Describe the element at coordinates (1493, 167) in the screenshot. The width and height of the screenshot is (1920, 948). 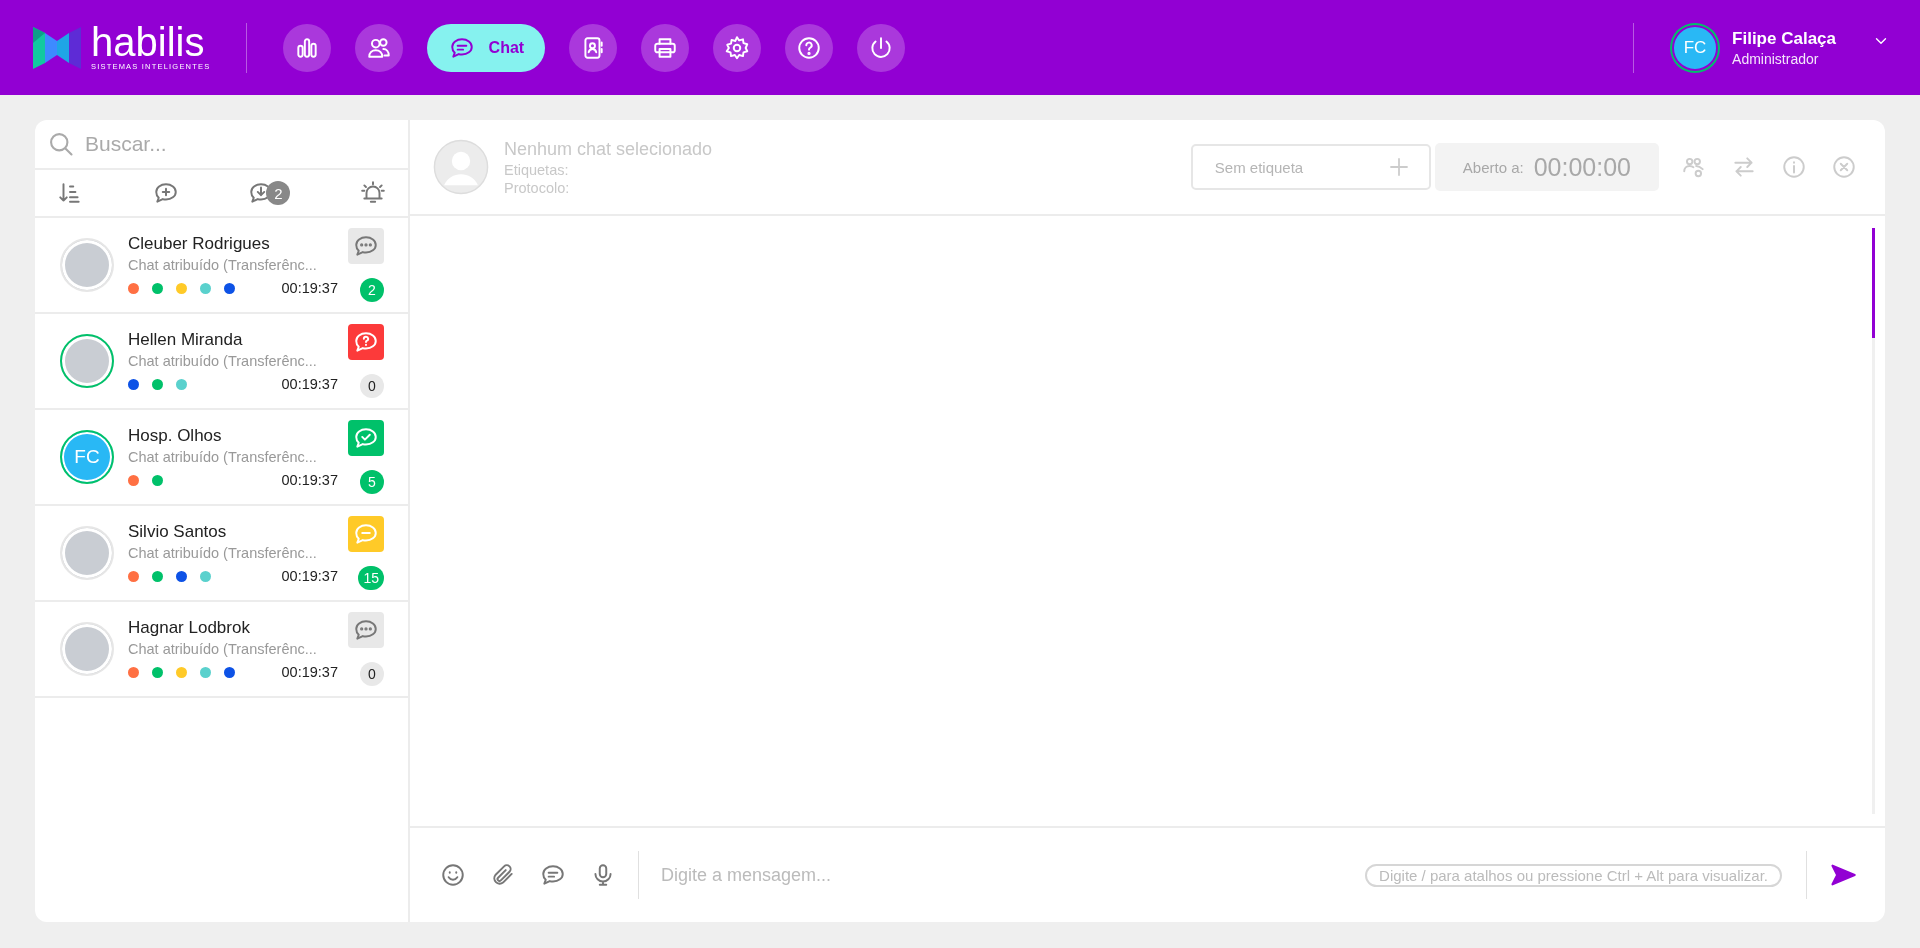
I see `timer-caption: Aberto a:` at that location.